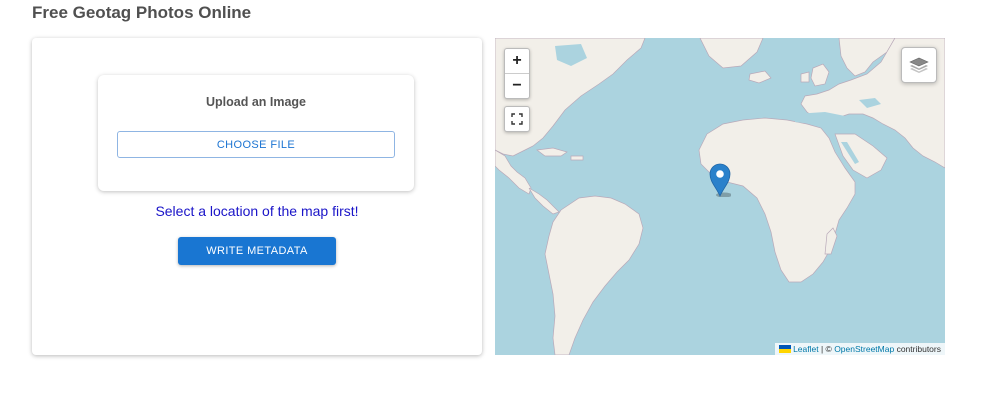 This screenshot has width=1000, height=417. I want to click on zoom-in-button: +, so click(517, 61).